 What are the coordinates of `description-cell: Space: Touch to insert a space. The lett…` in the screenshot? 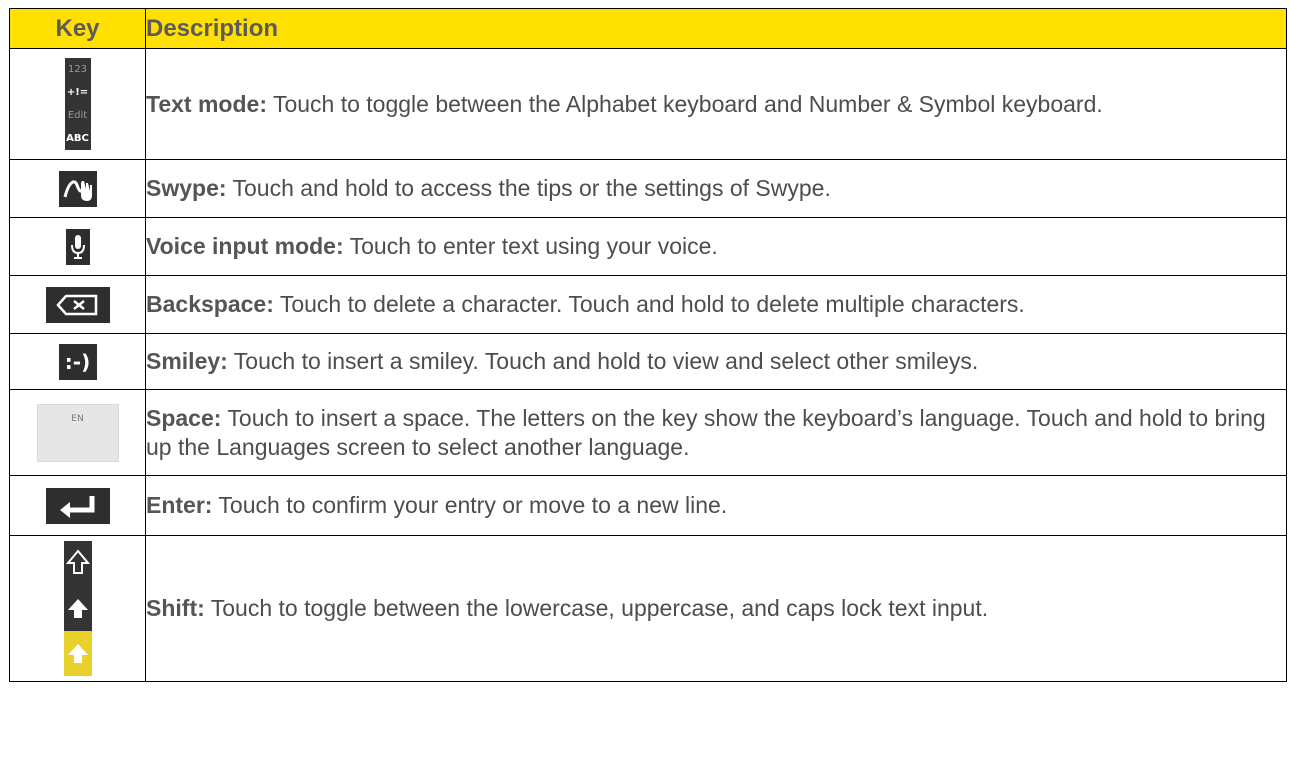 It's located at (716, 432).